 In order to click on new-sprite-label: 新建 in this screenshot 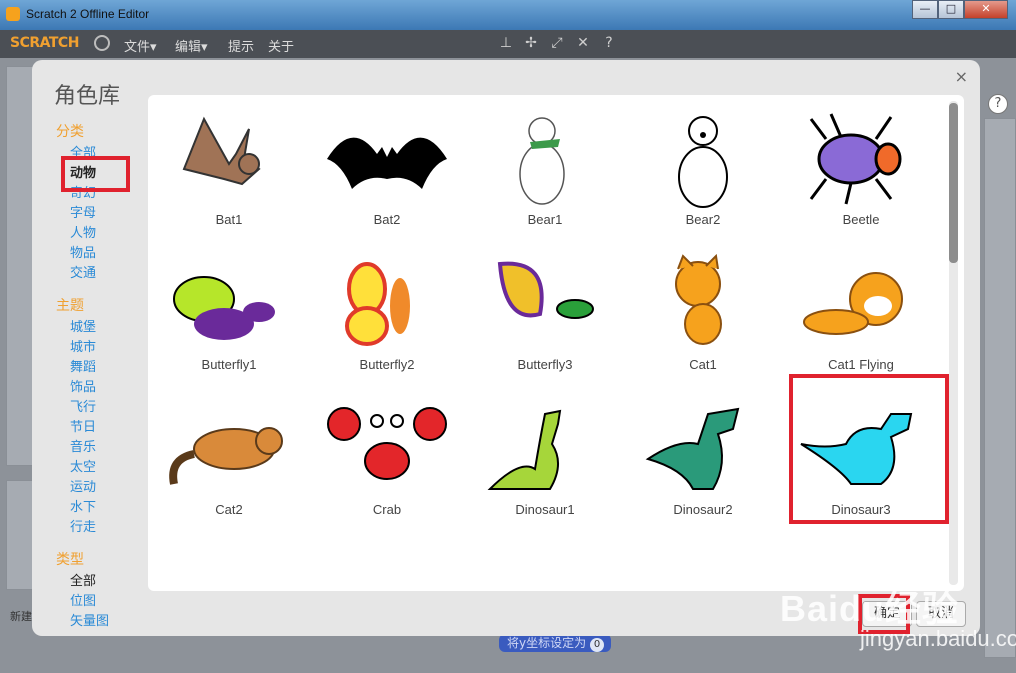, I will do `click(21, 616)`.